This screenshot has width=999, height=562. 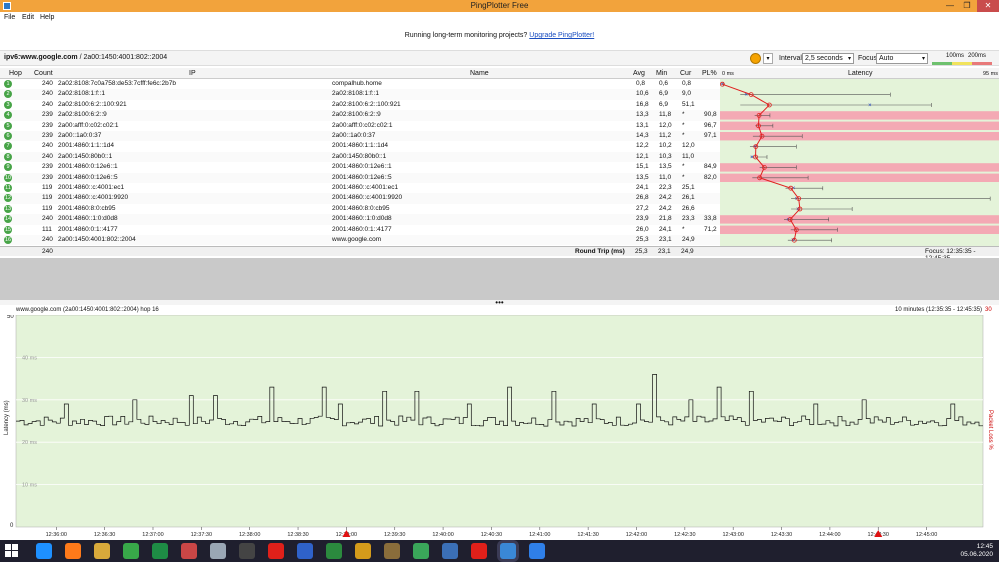 I want to click on cell-cur: *, so click(x=683, y=229).